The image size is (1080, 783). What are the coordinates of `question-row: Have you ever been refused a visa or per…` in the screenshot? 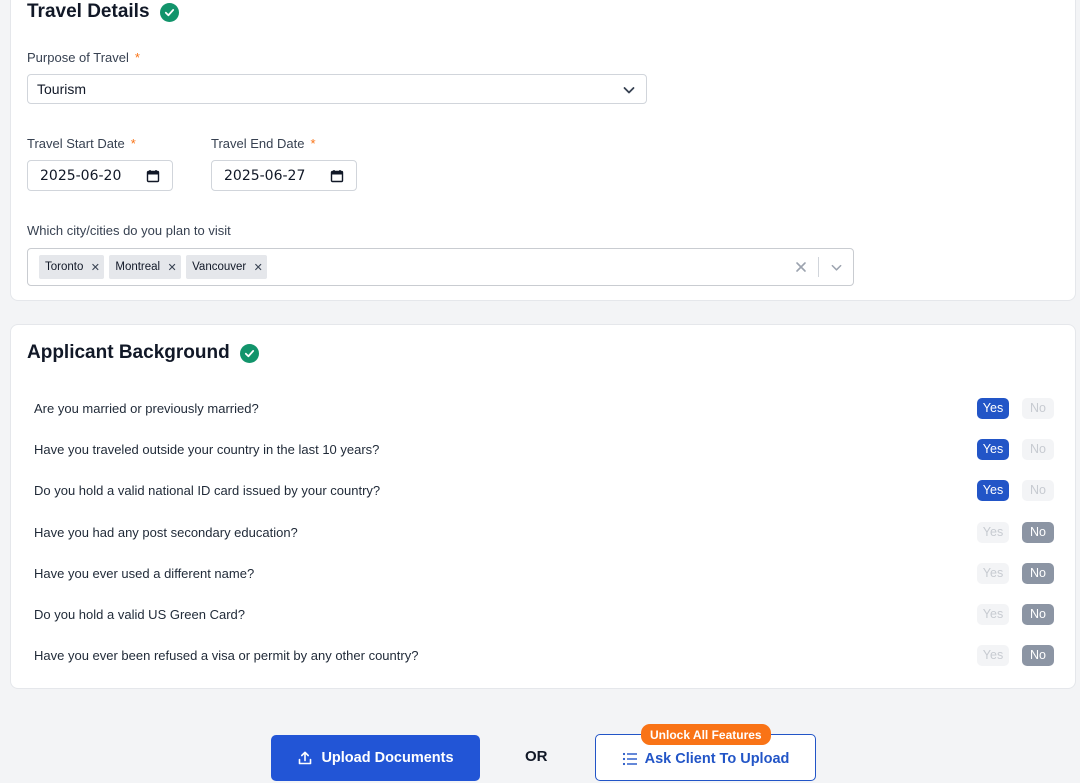 It's located at (544, 655).